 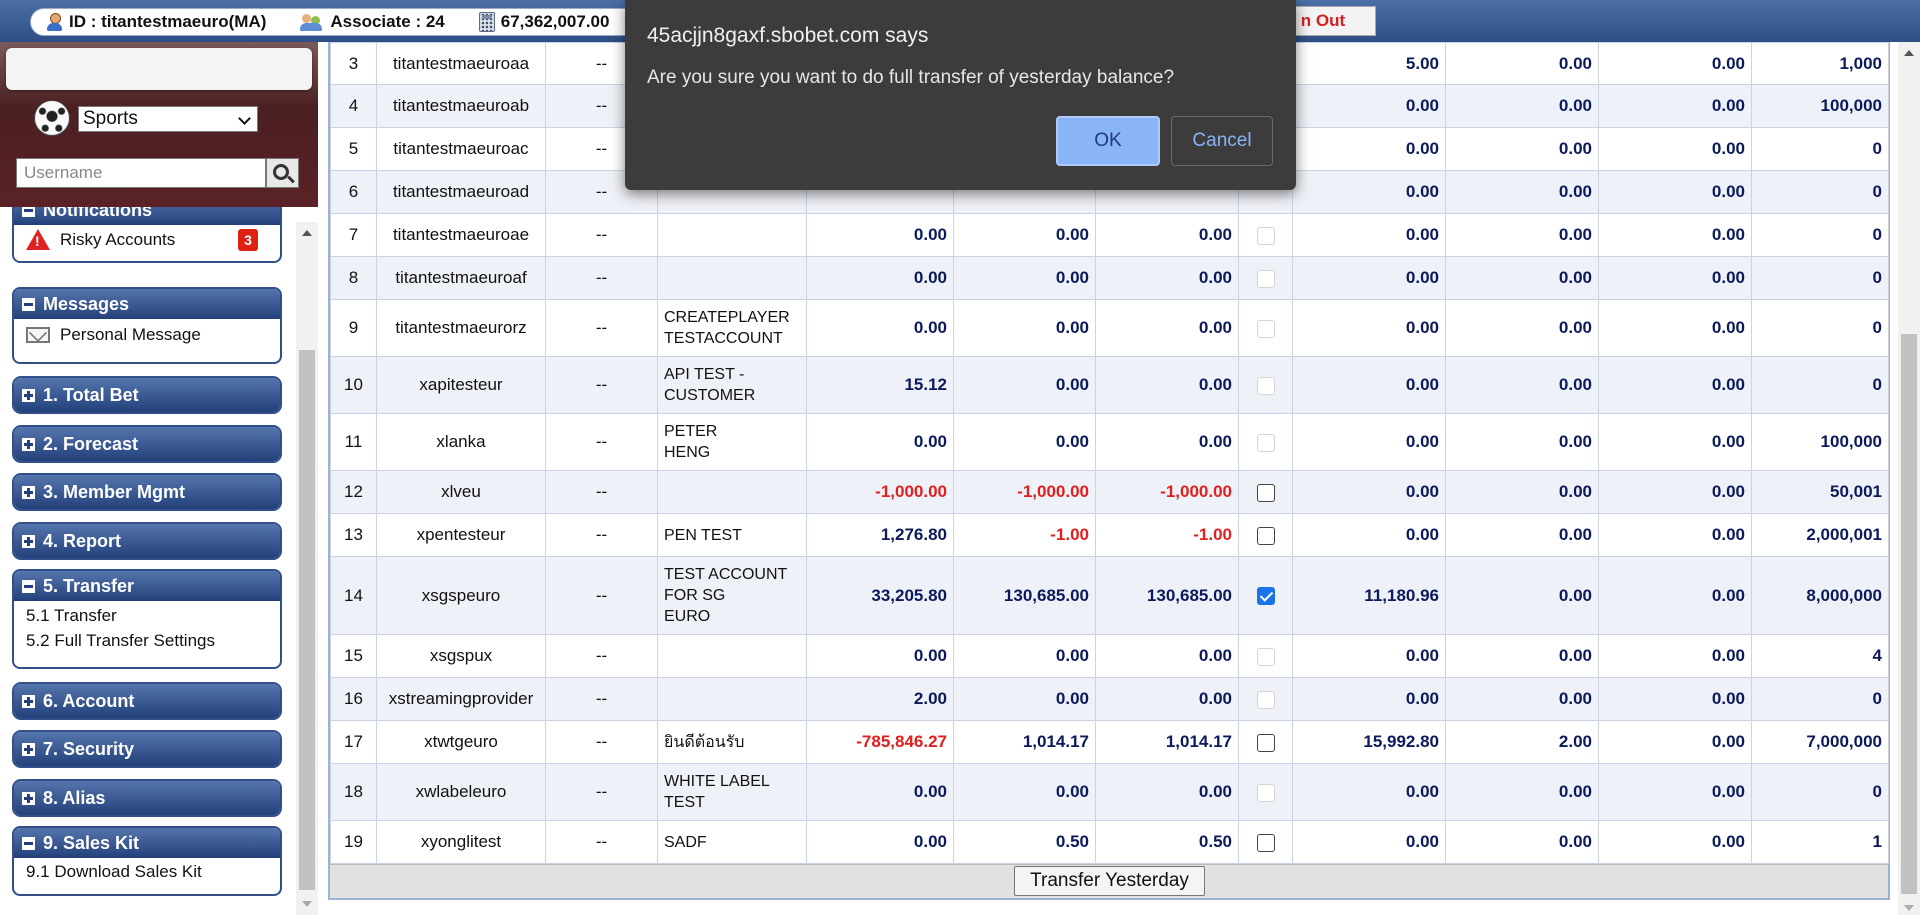 I want to click on row-number: 18, so click(x=353, y=792).